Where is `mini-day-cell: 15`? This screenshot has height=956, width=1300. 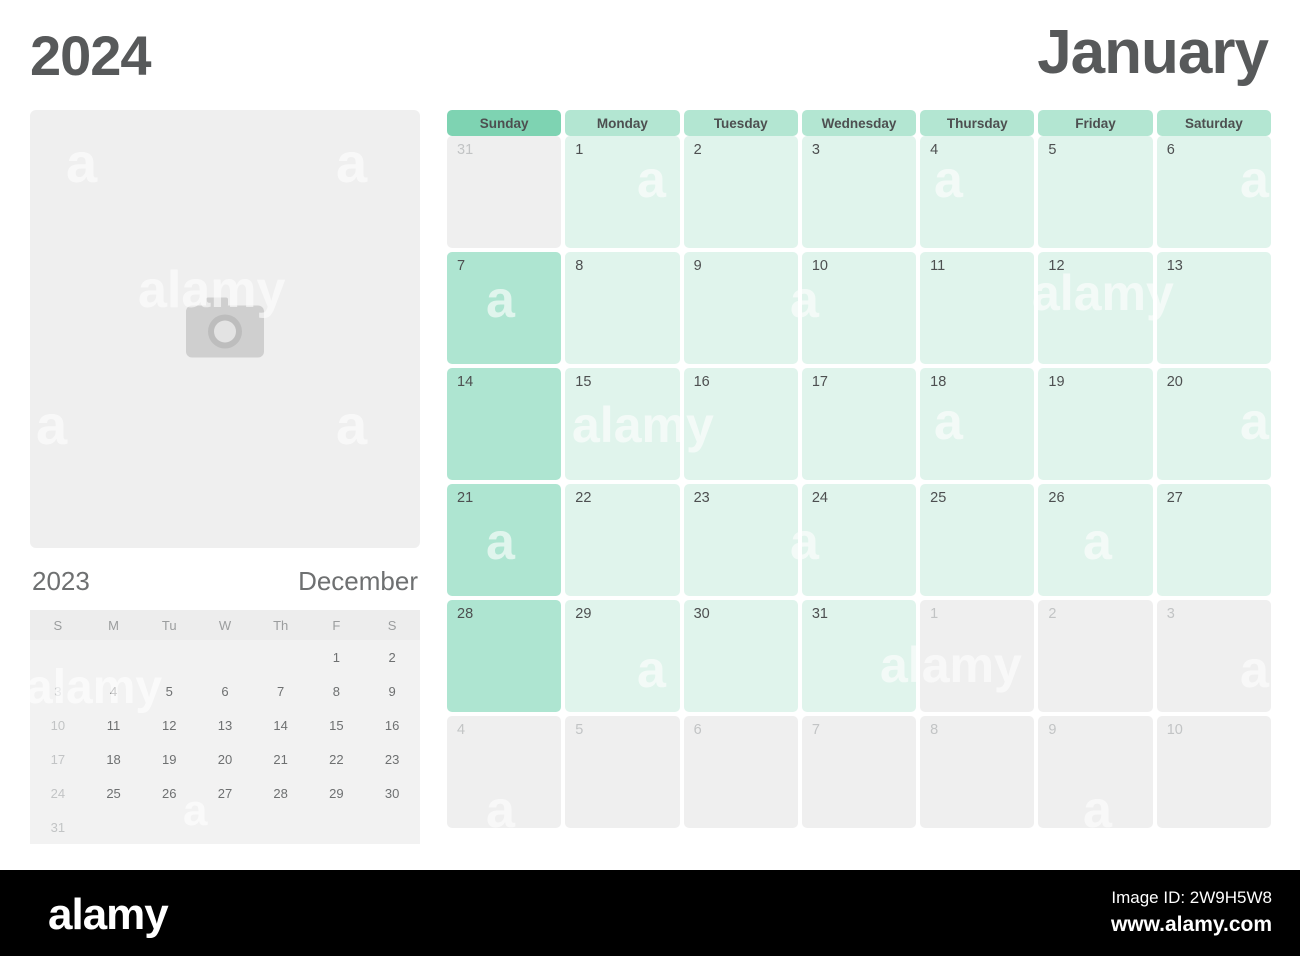
mini-day-cell: 15 is located at coordinates (336, 725).